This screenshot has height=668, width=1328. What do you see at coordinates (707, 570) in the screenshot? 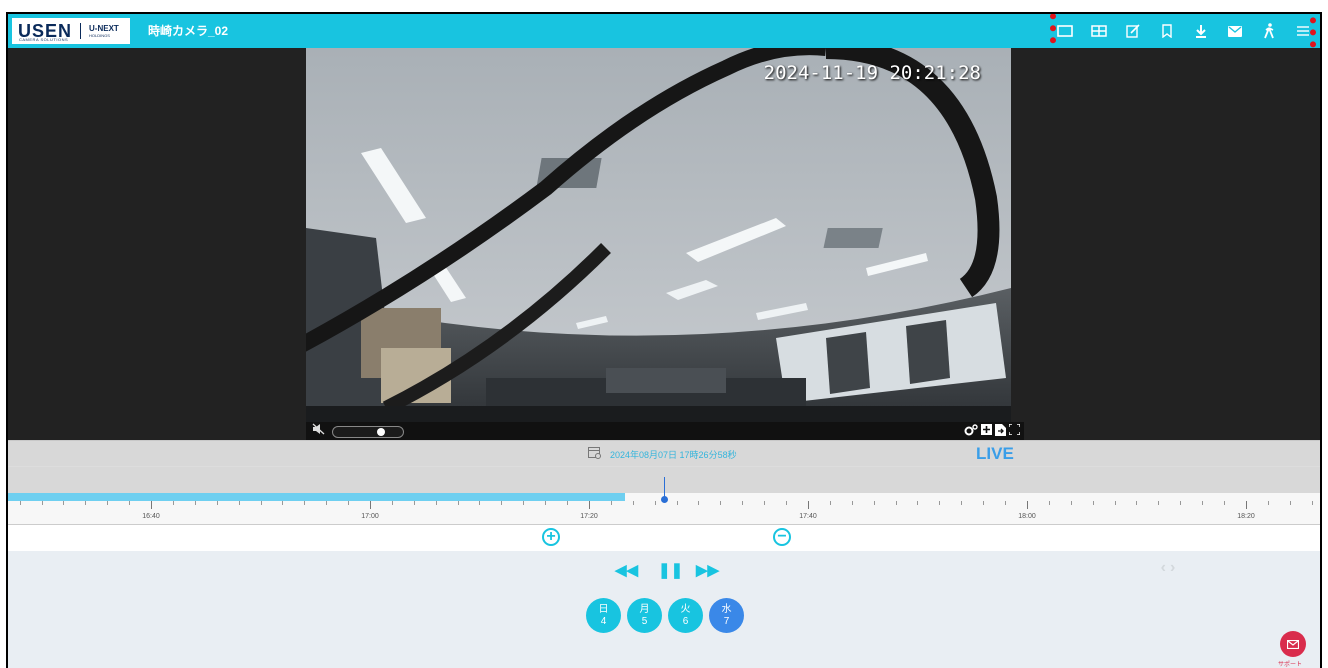
I see `fast-forward-button: ▶▶` at bounding box center [707, 570].